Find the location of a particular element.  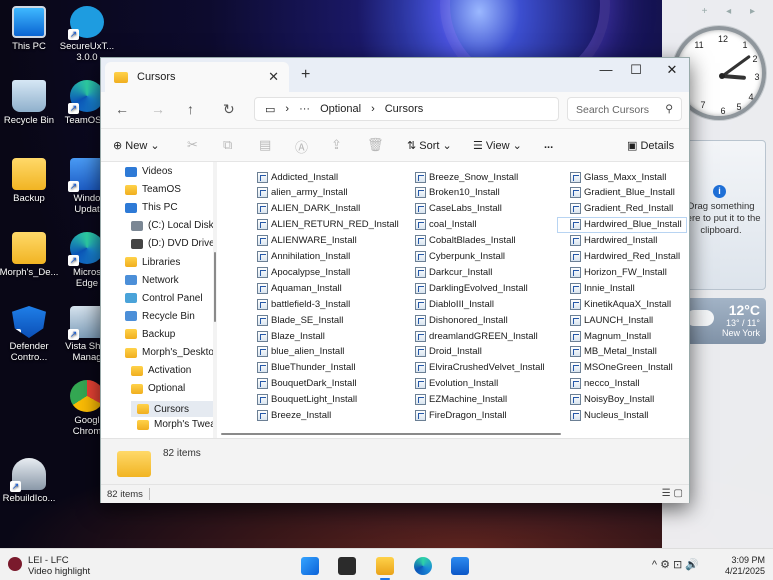

maximize-button: ☐ is located at coordinates (636, 70).